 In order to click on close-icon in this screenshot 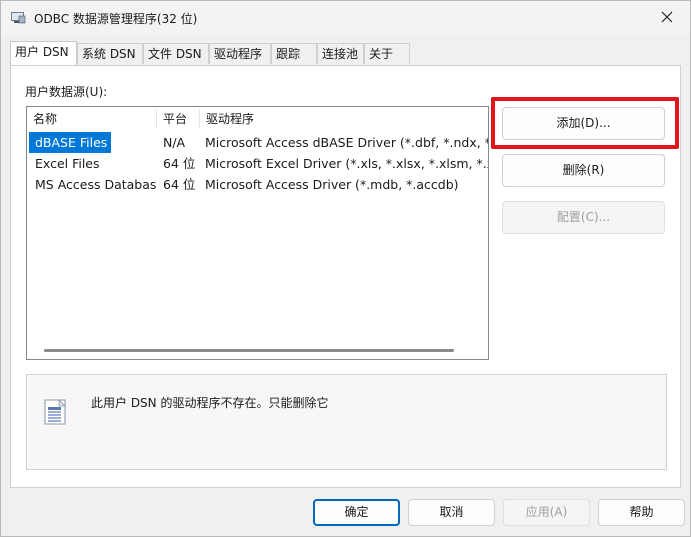, I will do `click(667, 17)`.